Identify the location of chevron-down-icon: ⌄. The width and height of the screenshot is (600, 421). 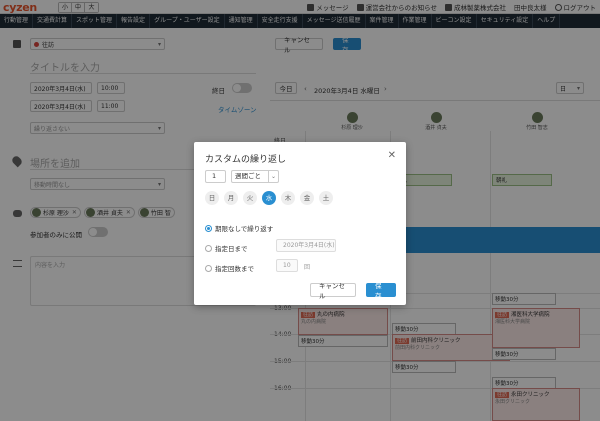
(273, 176).